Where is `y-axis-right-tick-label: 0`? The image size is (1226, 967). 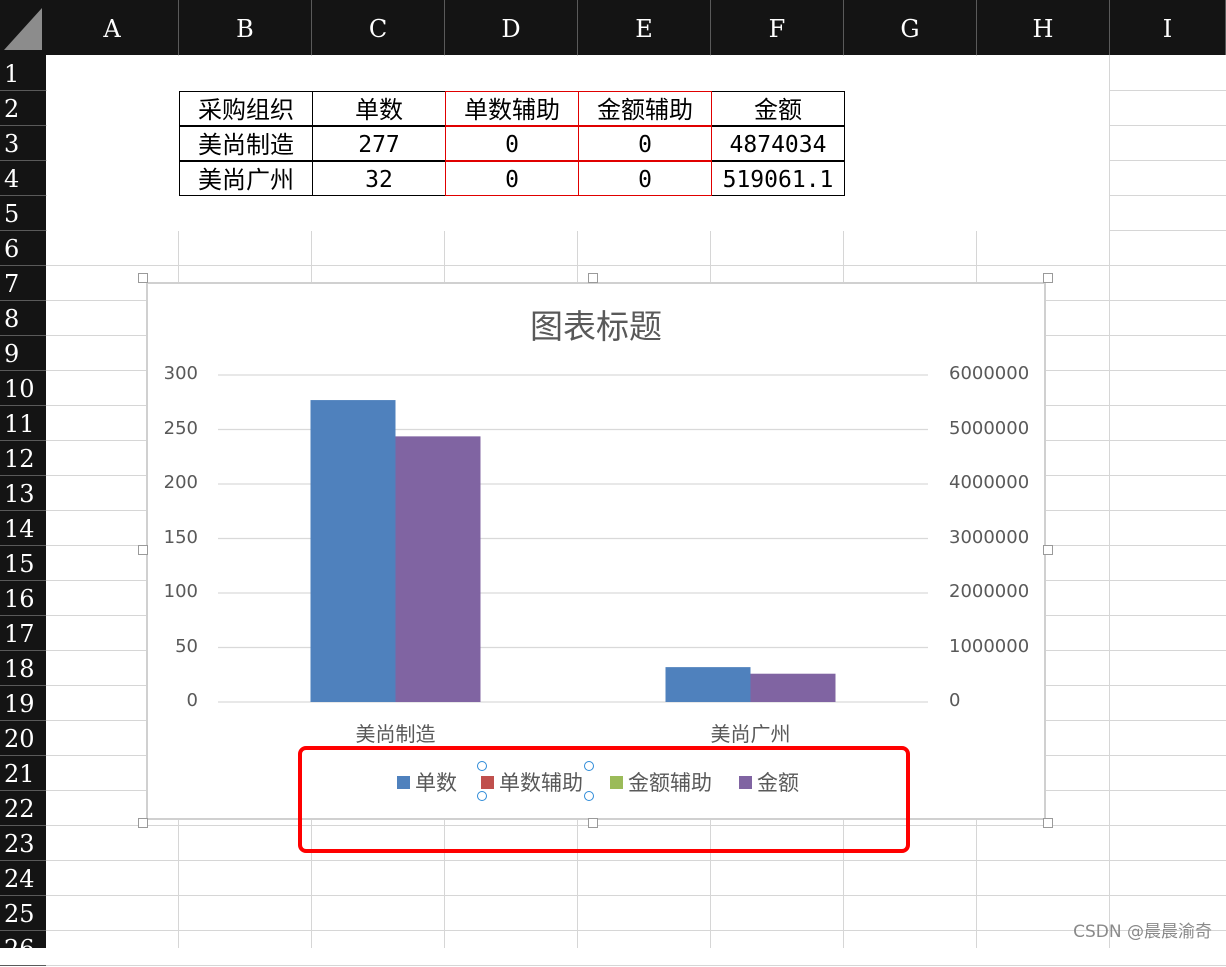
y-axis-right-tick-label: 0 is located at coordinates (955, 700).